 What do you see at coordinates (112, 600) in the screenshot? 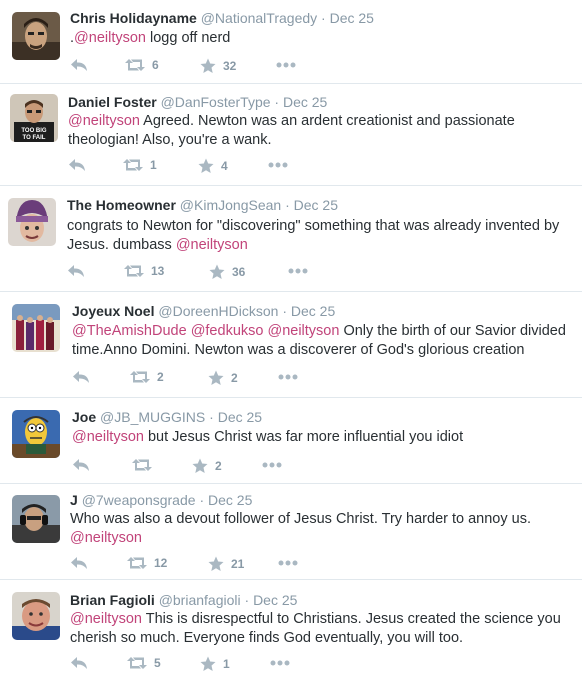
I see `display-name: Brian Fagioli` at bounding box center [112, 600].